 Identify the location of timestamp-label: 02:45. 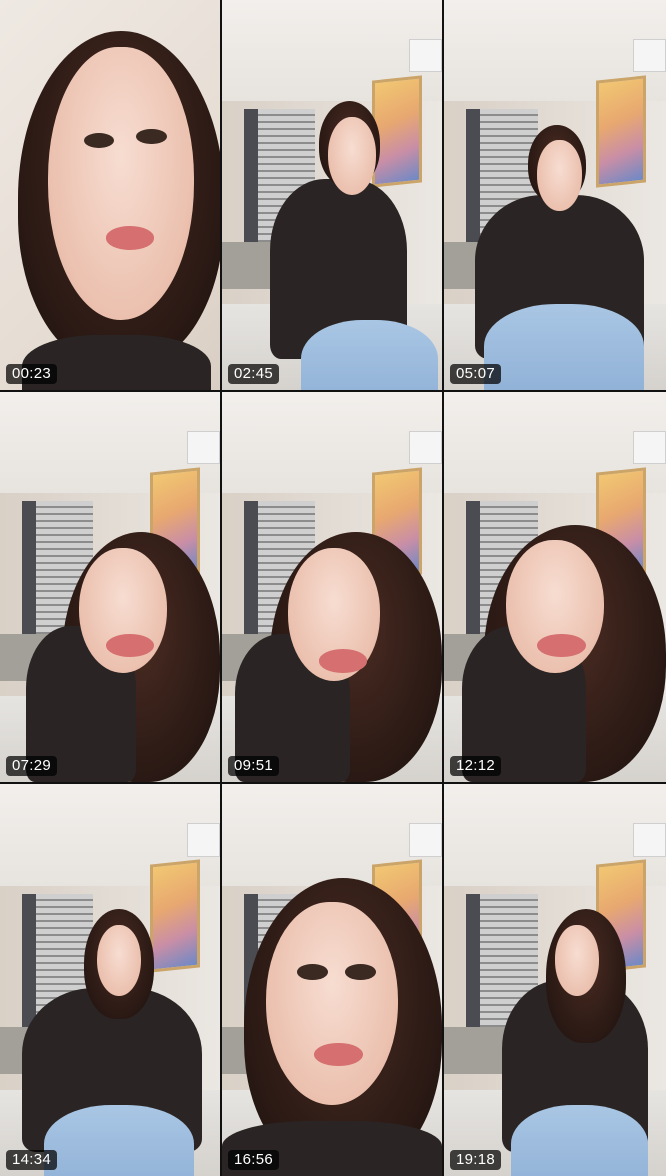
(254, 374).